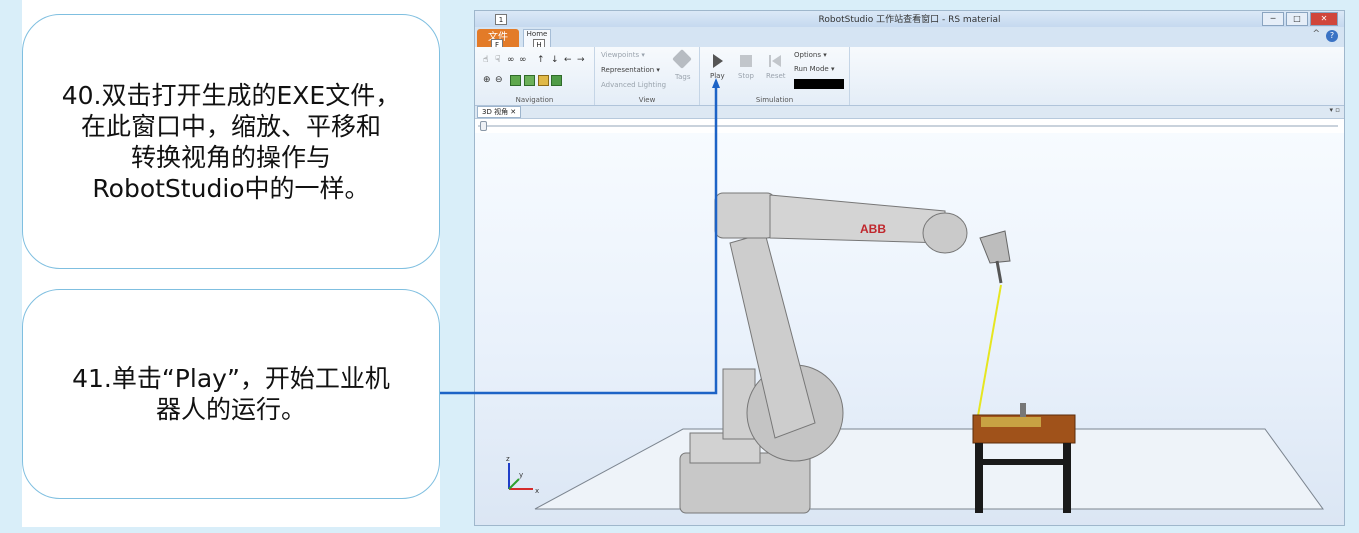 The image size is (1359, 533). I want to click on arrow-down-icon: ↓, so click(555, 60).